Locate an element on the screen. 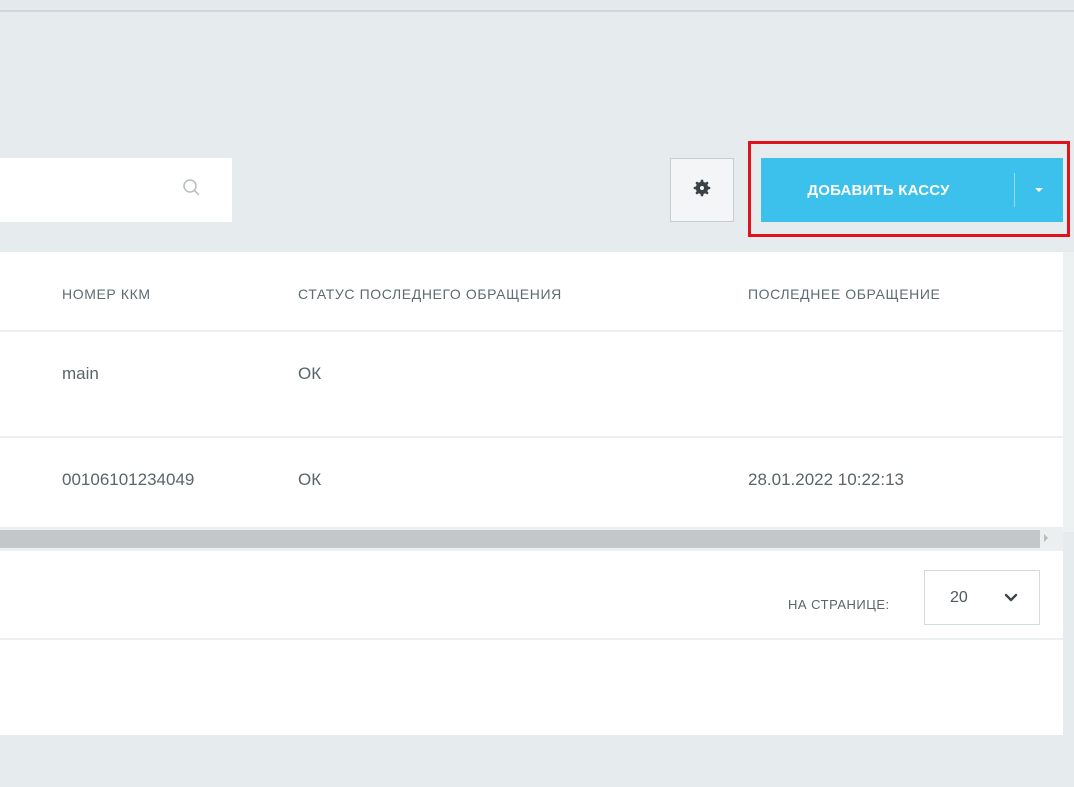 The height and width of the screenshot is (787, 1074). header-divider is located at coordinates (531, 331).